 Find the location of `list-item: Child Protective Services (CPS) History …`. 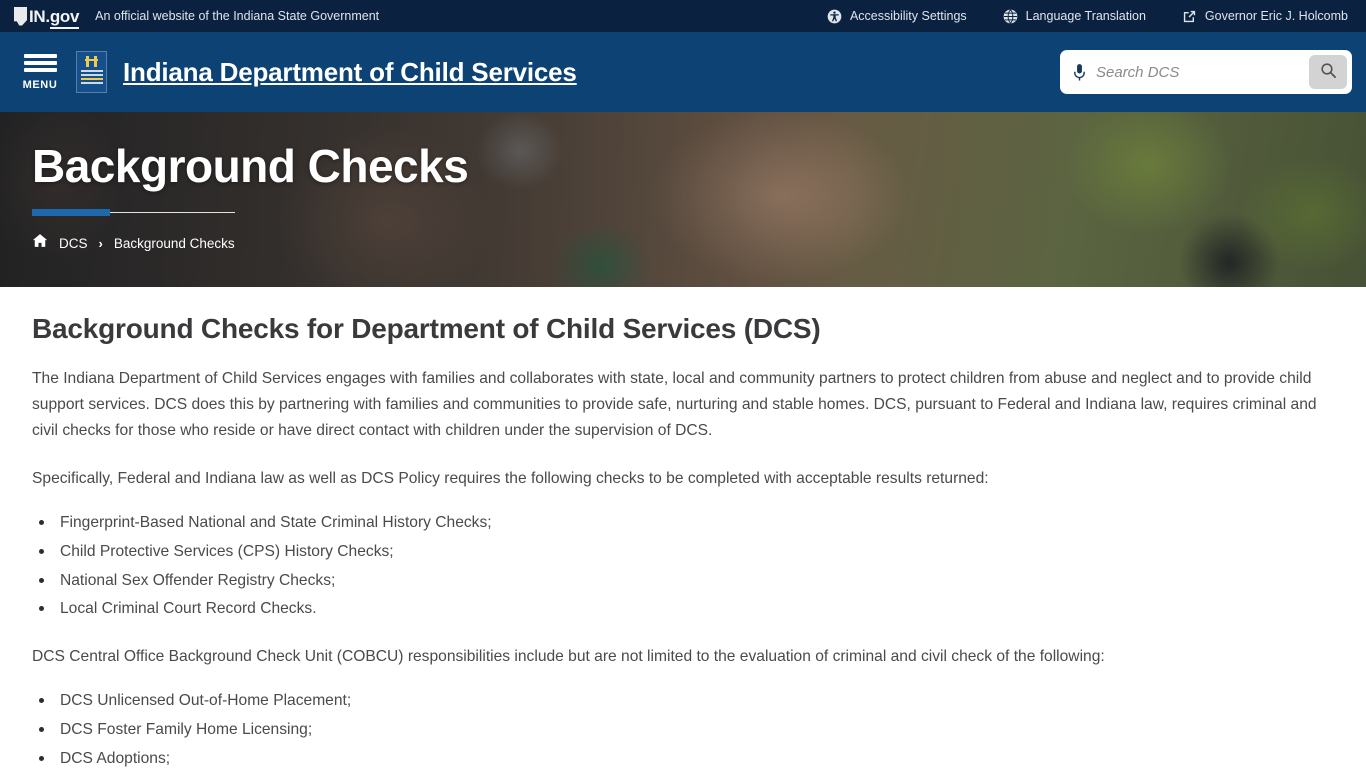

list-item: Child Protective Services (CPS) History … is located at coordinates (684, 552).